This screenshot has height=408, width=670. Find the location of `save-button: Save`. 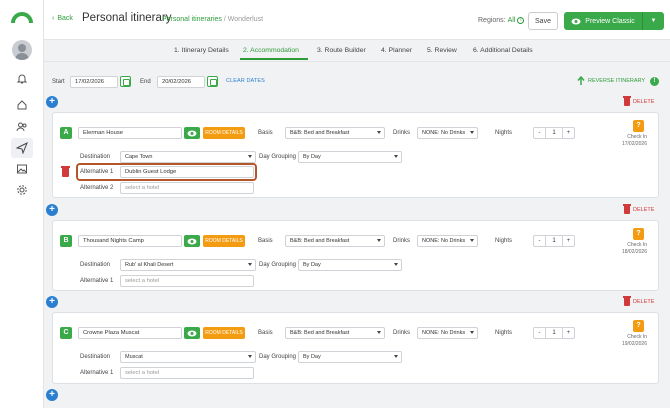

save-button: Save is located at coordinates (543, 21).